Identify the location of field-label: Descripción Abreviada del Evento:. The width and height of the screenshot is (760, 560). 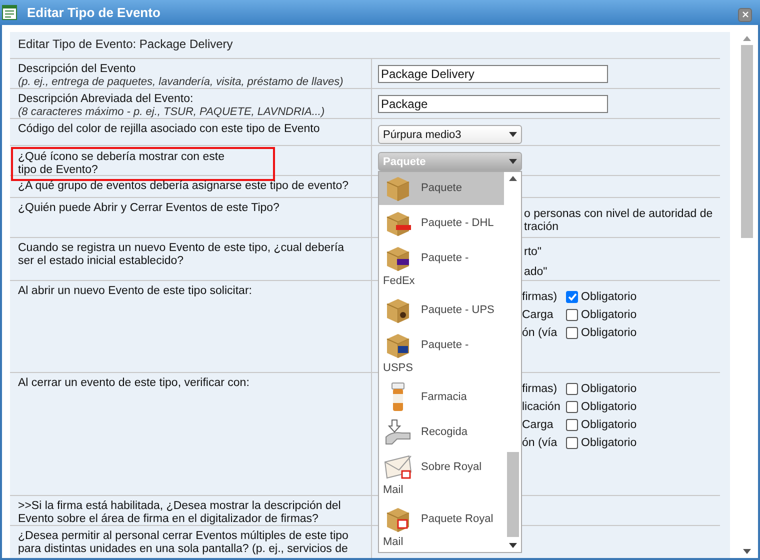
(106, 99).